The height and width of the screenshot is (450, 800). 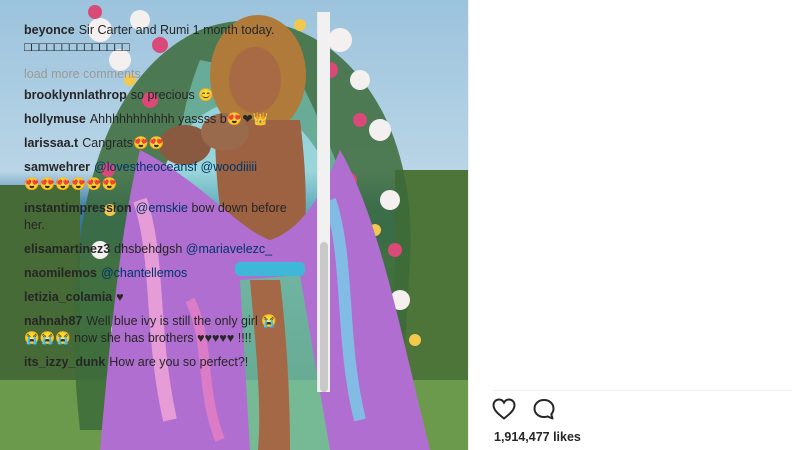 I want to click on comment-text: Ahhhhhhhhhhh yassss b😍❤👑, so click(x=179, y=119).